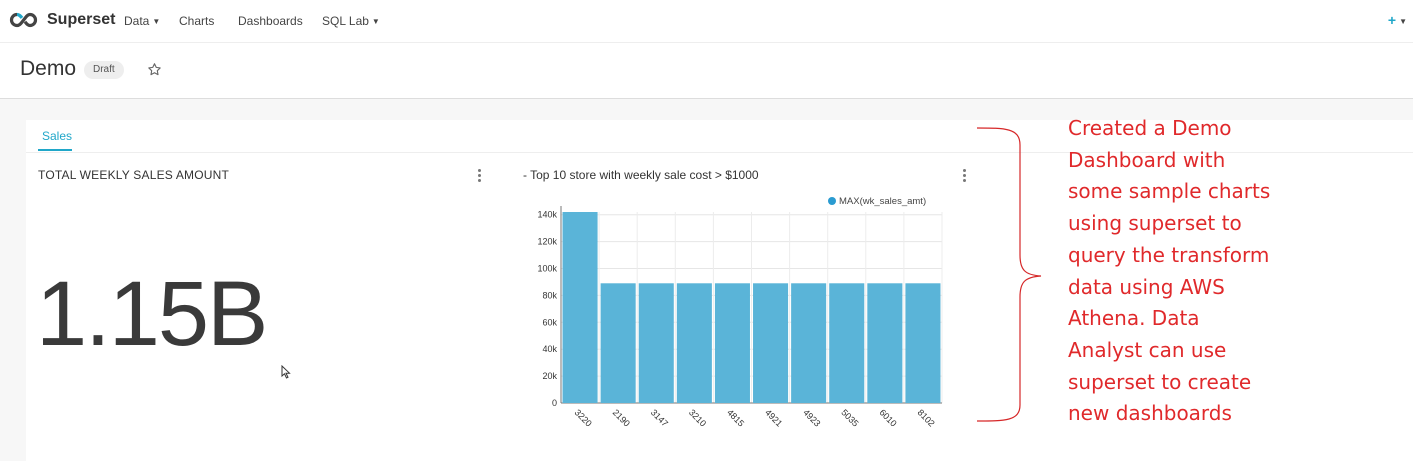 The height and width of the screenshot is (461, 1413). I want to click on x-tick-label: 8102, so click(926, 417).